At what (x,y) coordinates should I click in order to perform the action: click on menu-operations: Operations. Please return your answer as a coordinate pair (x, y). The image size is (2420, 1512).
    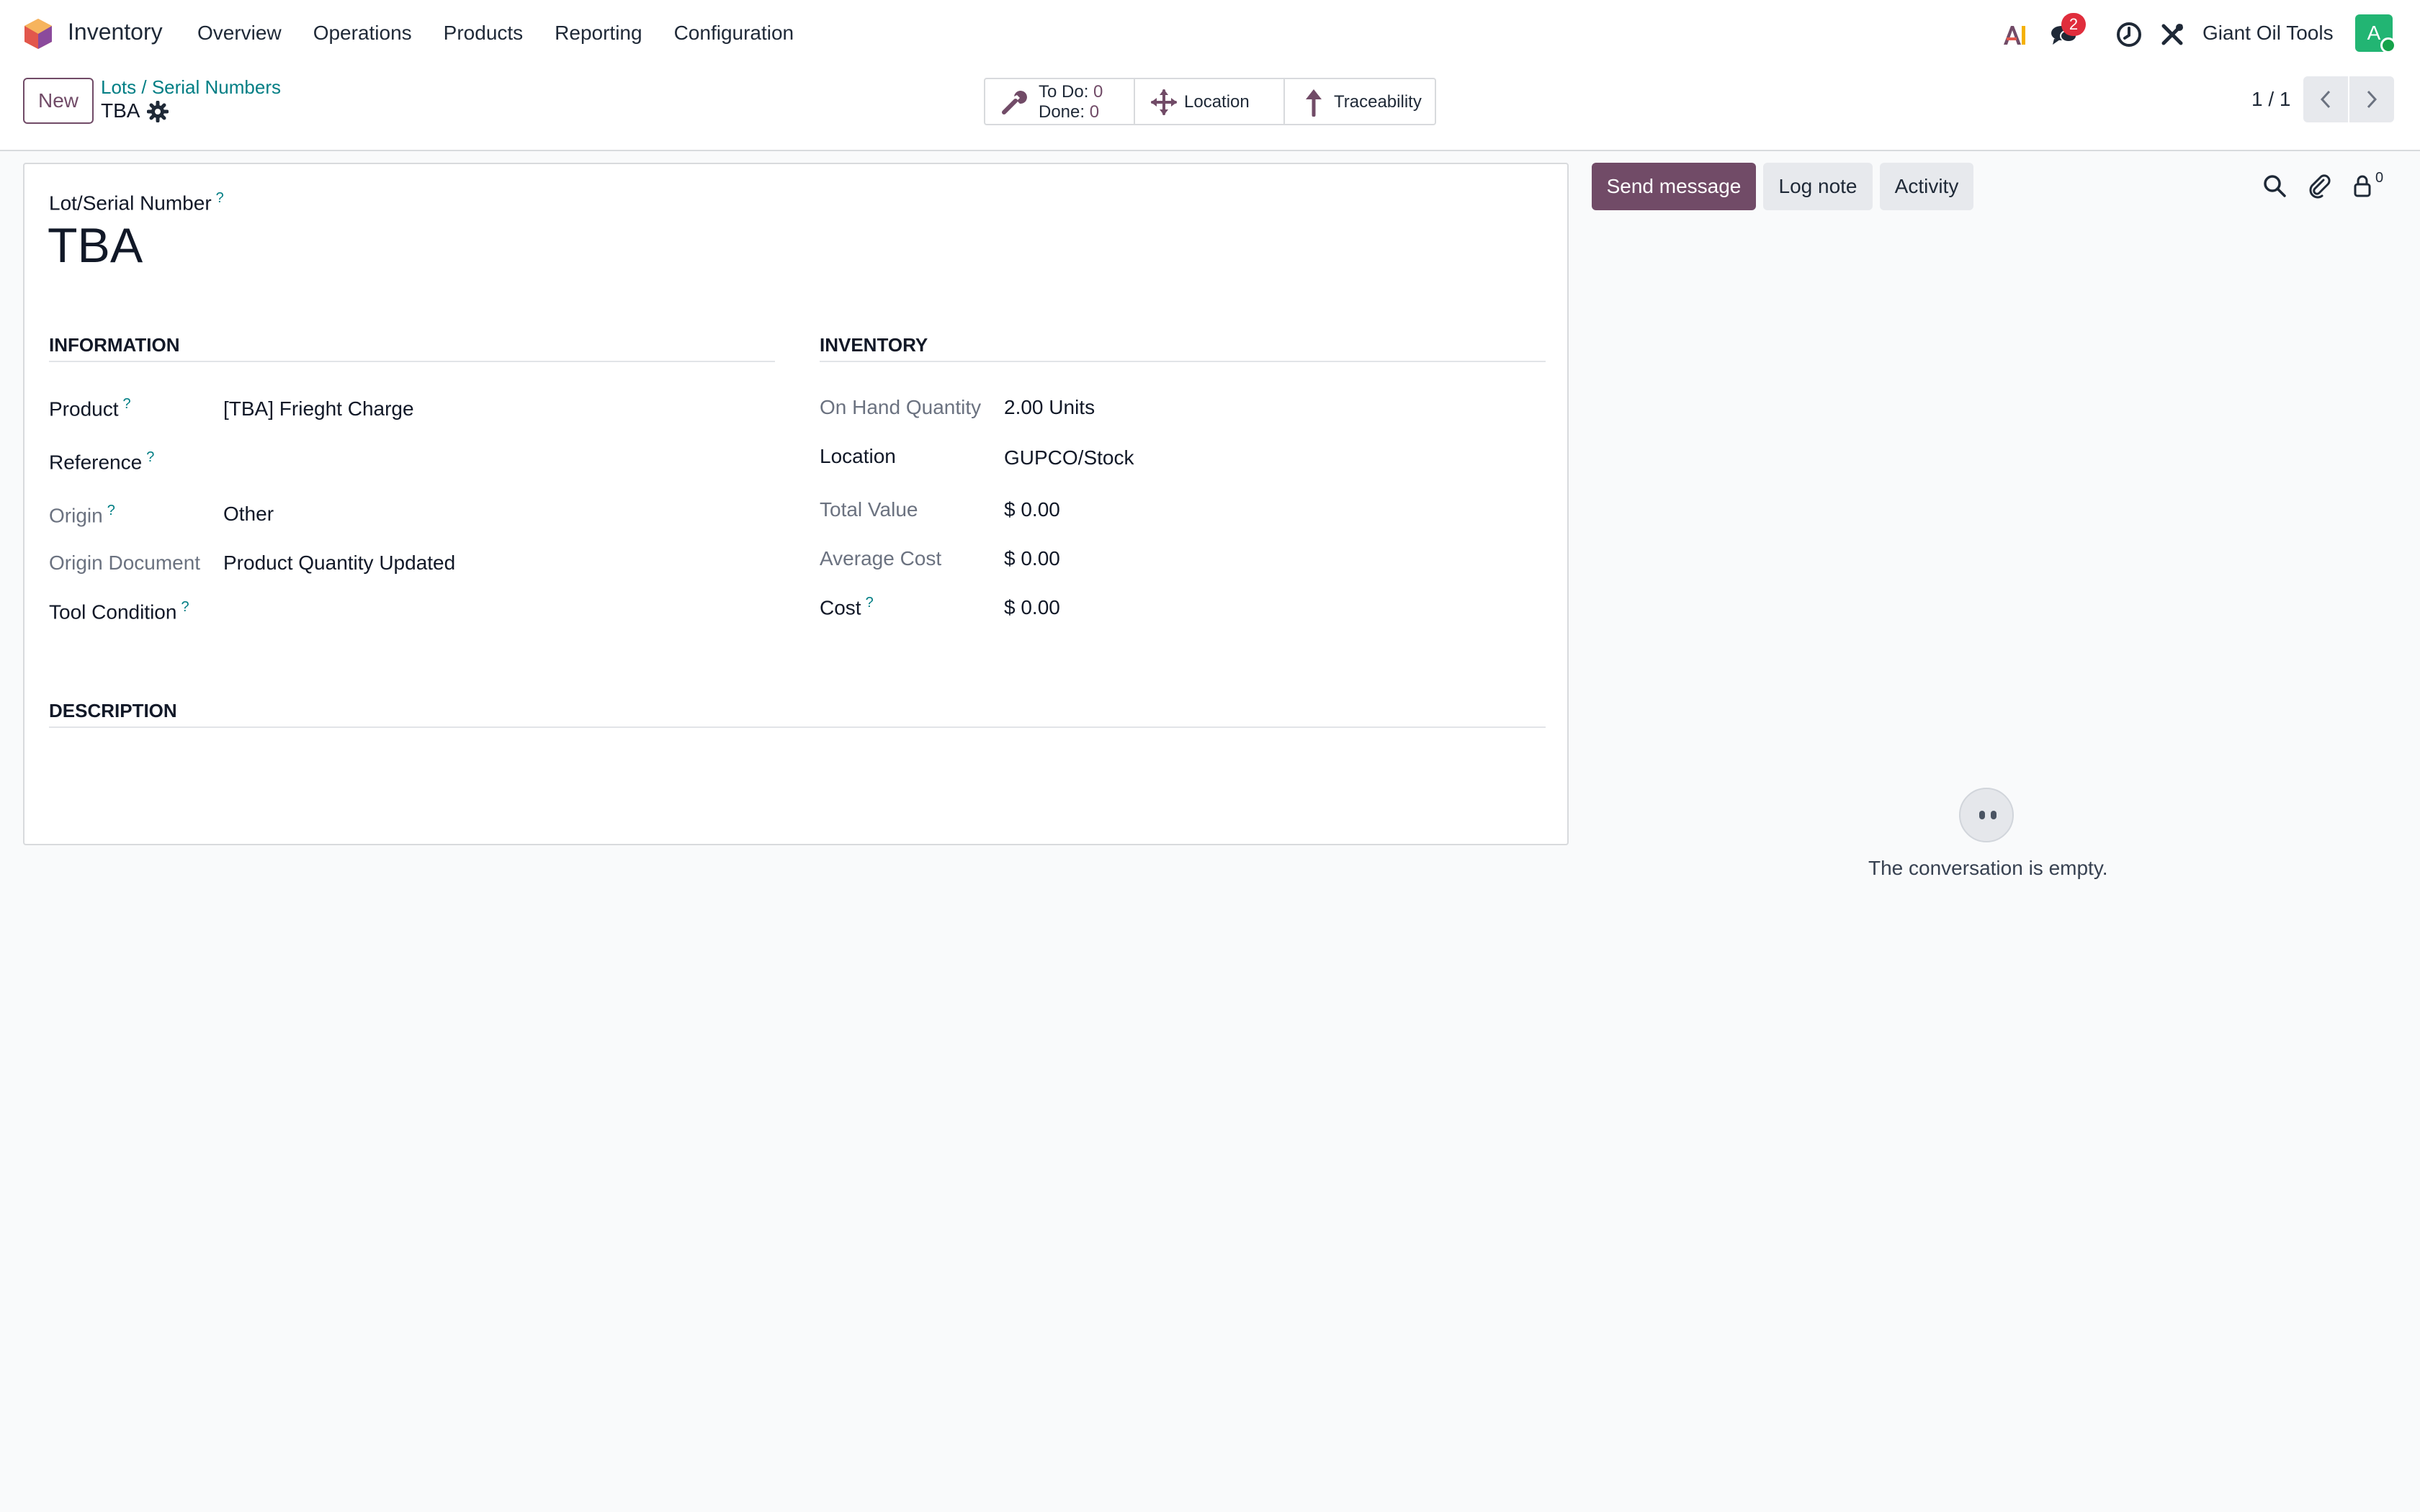
    Looking at the image, I should click on (362, 33).